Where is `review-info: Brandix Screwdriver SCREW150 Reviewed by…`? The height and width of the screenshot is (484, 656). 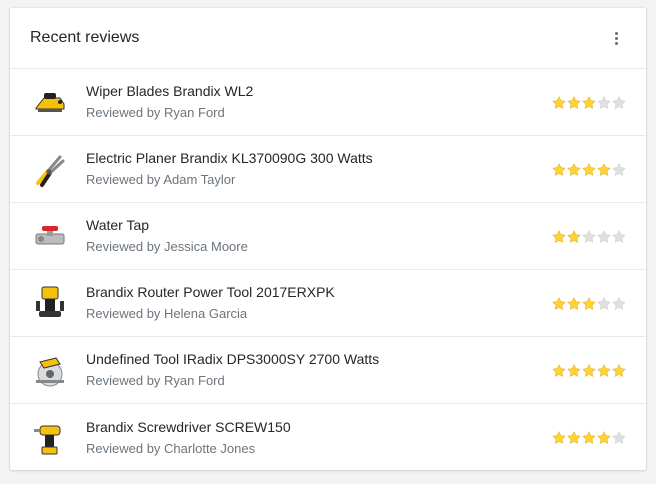 review-info: Brandix Screwdriver SCREW150 Reviewed by… is located at coordinates (313, 438).